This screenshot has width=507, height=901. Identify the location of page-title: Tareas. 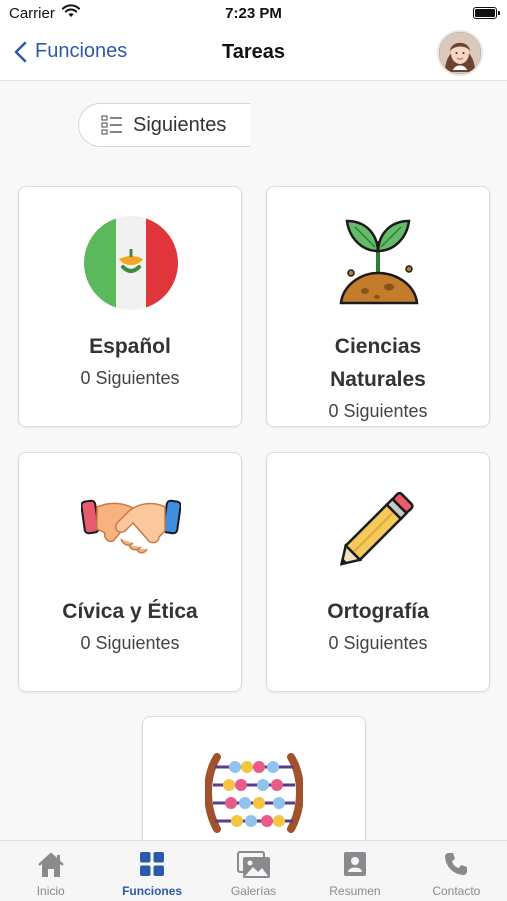
(253, 52).